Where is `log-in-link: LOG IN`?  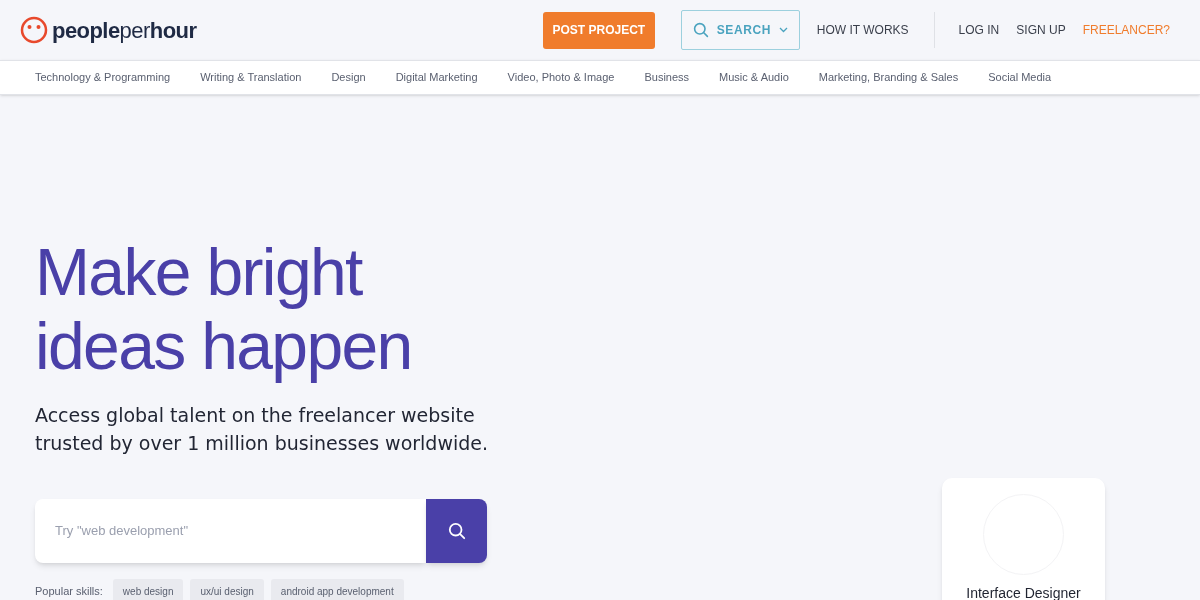
log-in-link: LOG IN is located at coordinates (979, 30).